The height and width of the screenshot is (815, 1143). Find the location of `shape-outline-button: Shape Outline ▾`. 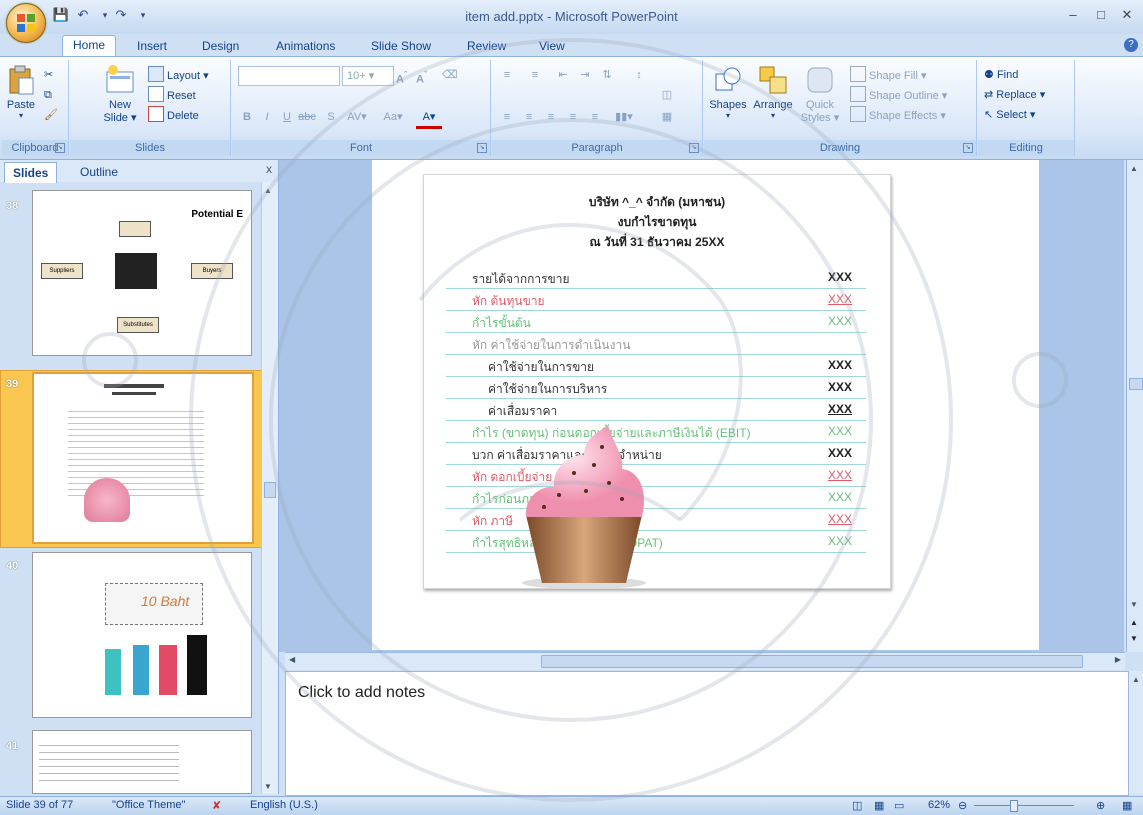

shape-outline-button: Shape Outline ▾ is located at coordinates (898, 95).